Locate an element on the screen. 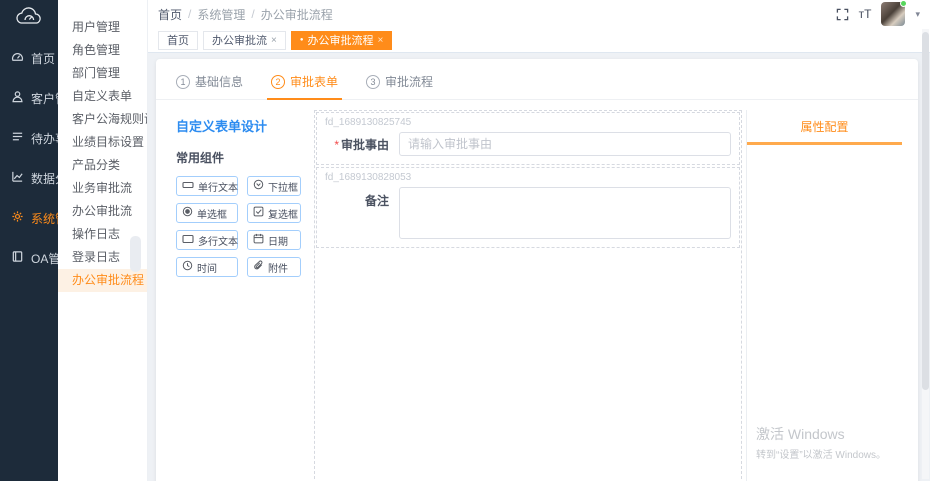 This screenshot has height=481, width=930. sidebar-item-home: 首页 is located at coordinates (29, 58).